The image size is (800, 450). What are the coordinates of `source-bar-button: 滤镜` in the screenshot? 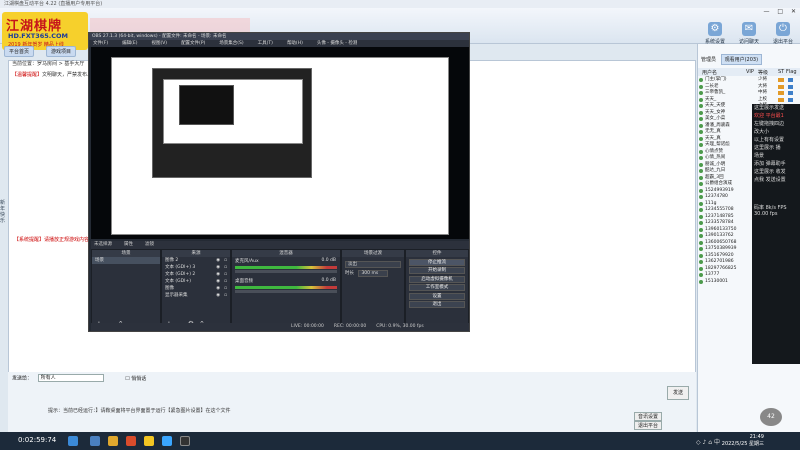 It's located at (149, 244).